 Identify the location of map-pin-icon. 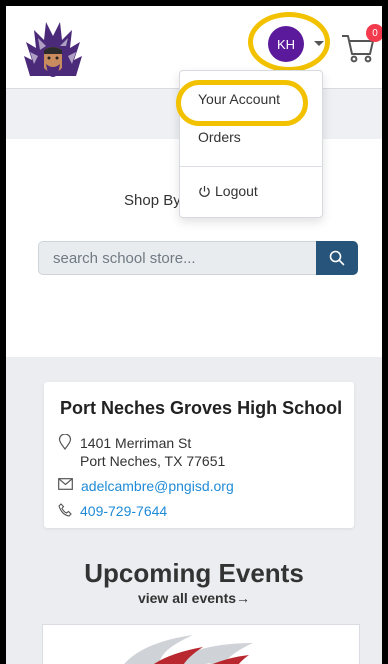
(65, 442).